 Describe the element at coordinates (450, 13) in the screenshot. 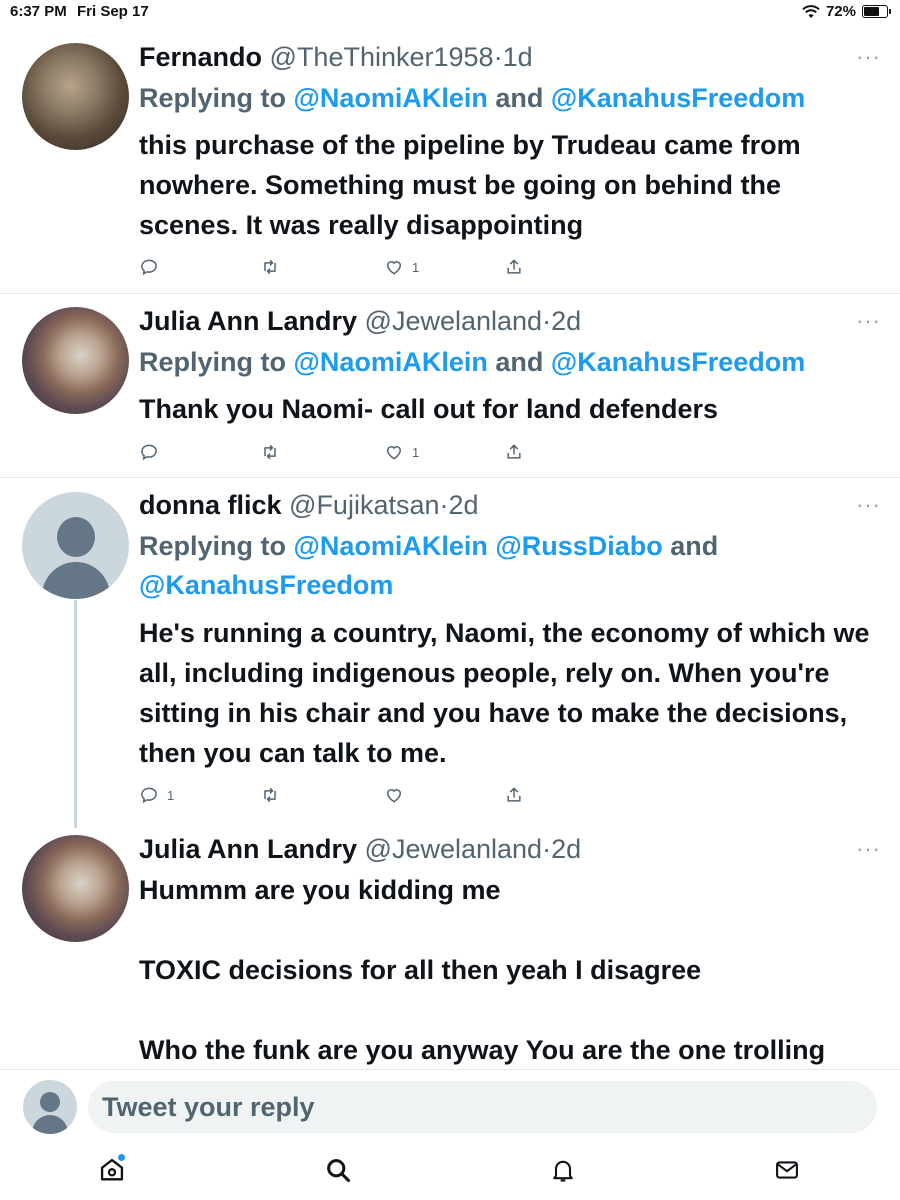

I see `status-bar: 6:37 PM Fri Sep 17 72%` at that location.